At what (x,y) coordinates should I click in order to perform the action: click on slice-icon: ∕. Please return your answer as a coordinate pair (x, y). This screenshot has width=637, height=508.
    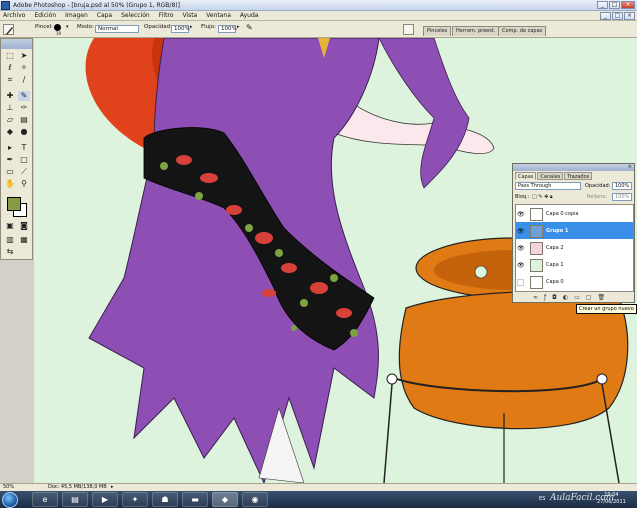
    Looking at the image, I should click on (24, 80).